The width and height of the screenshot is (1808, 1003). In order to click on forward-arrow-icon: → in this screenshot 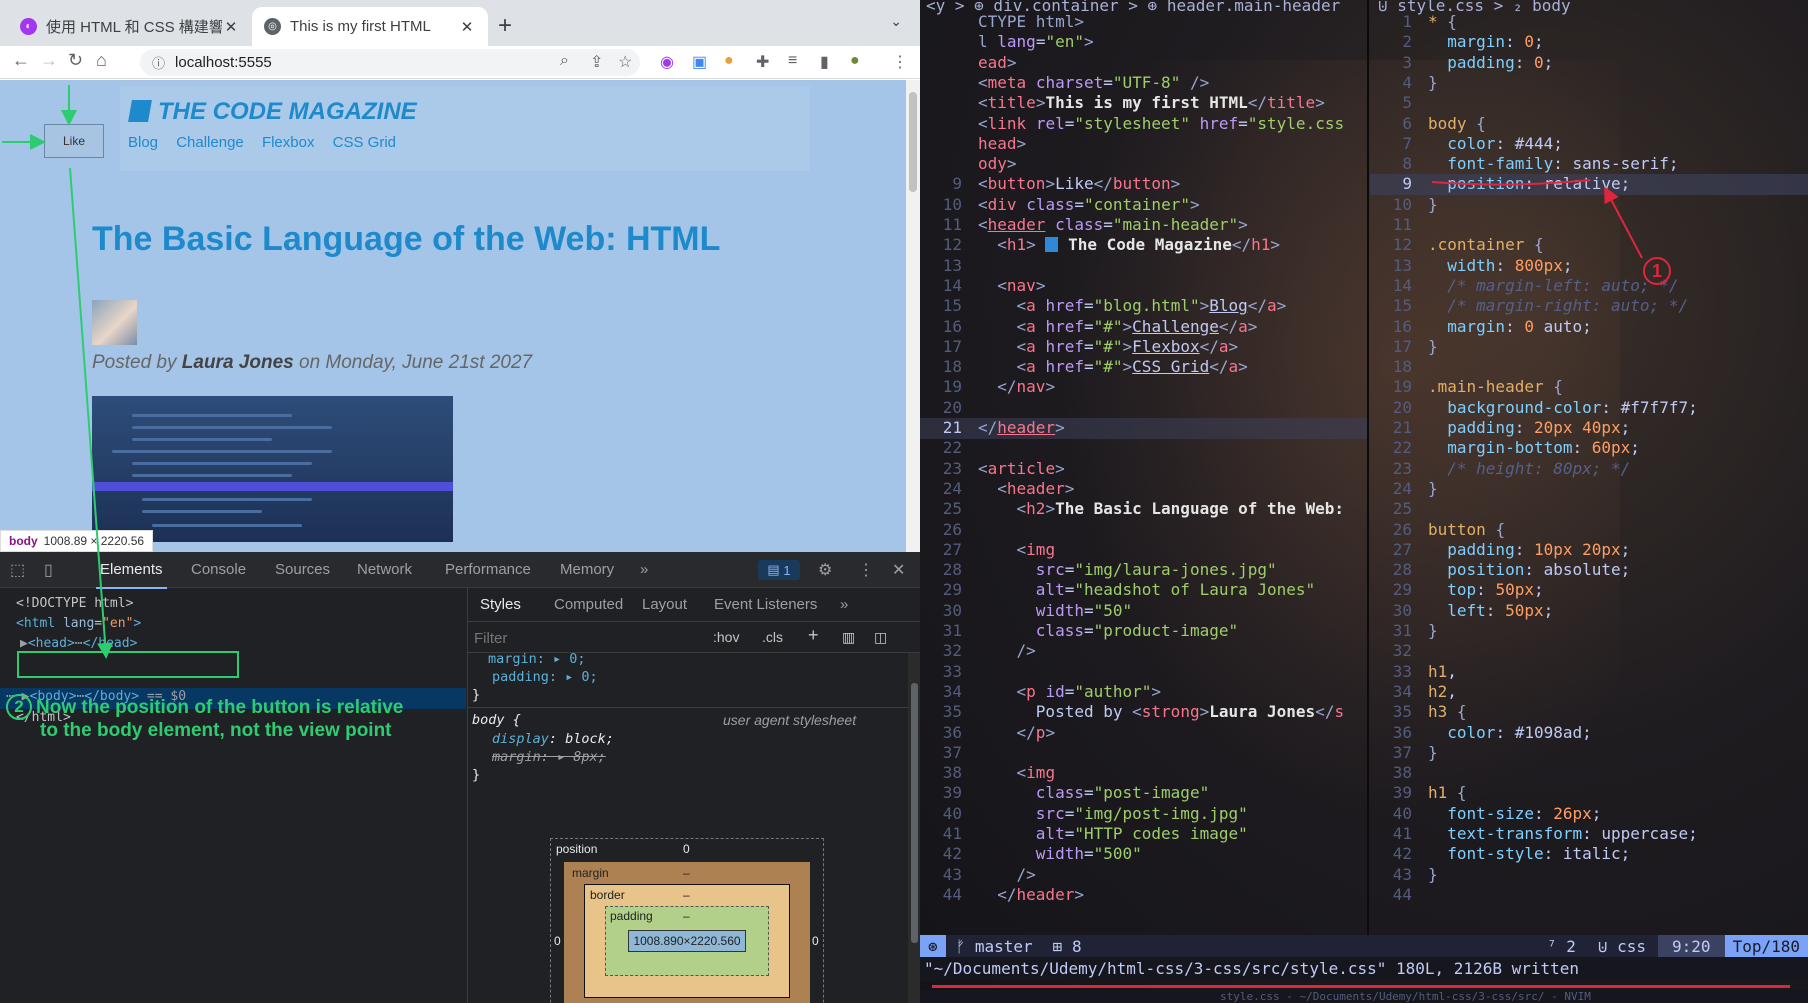, I will do `click(49, 60)`.